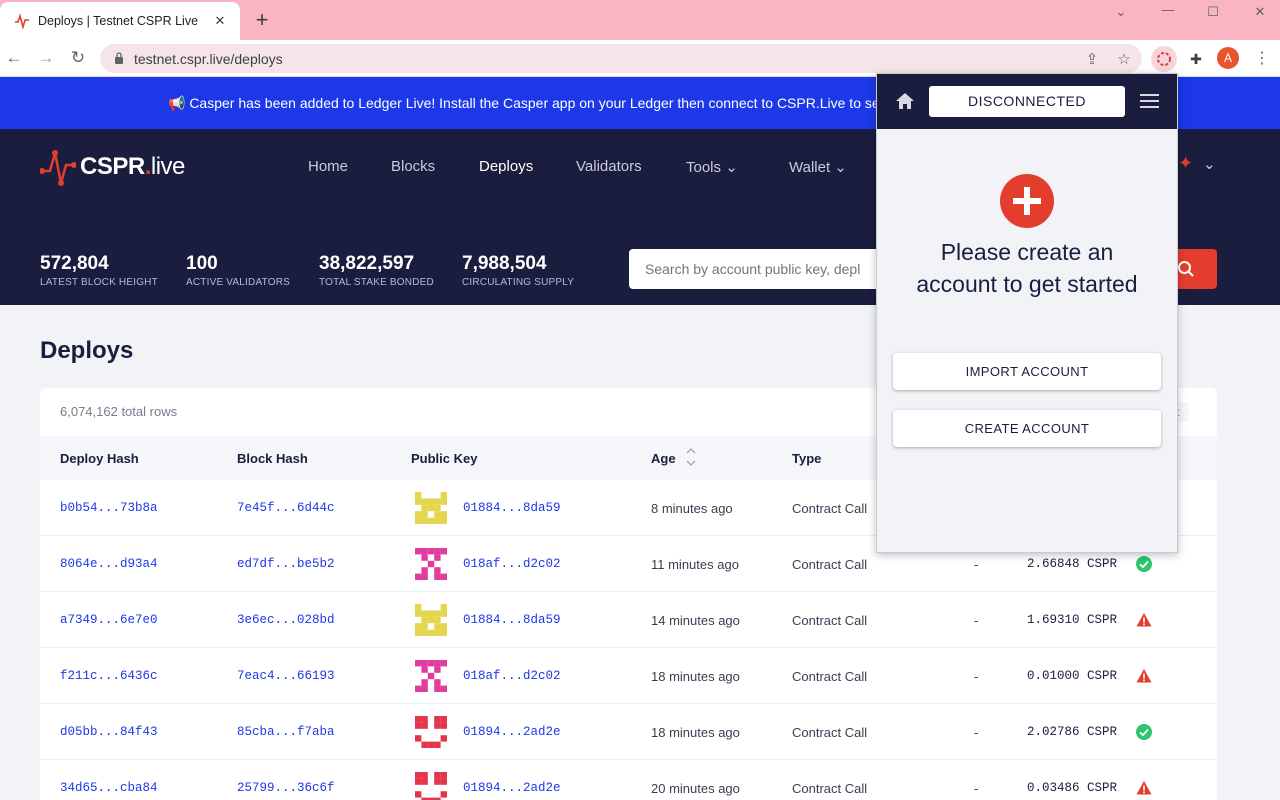  What do you see at coordinates (1121, 12) in the screenshot?
I see `minimize-window-icon: ⌄` at bounding box center [1121, 12].